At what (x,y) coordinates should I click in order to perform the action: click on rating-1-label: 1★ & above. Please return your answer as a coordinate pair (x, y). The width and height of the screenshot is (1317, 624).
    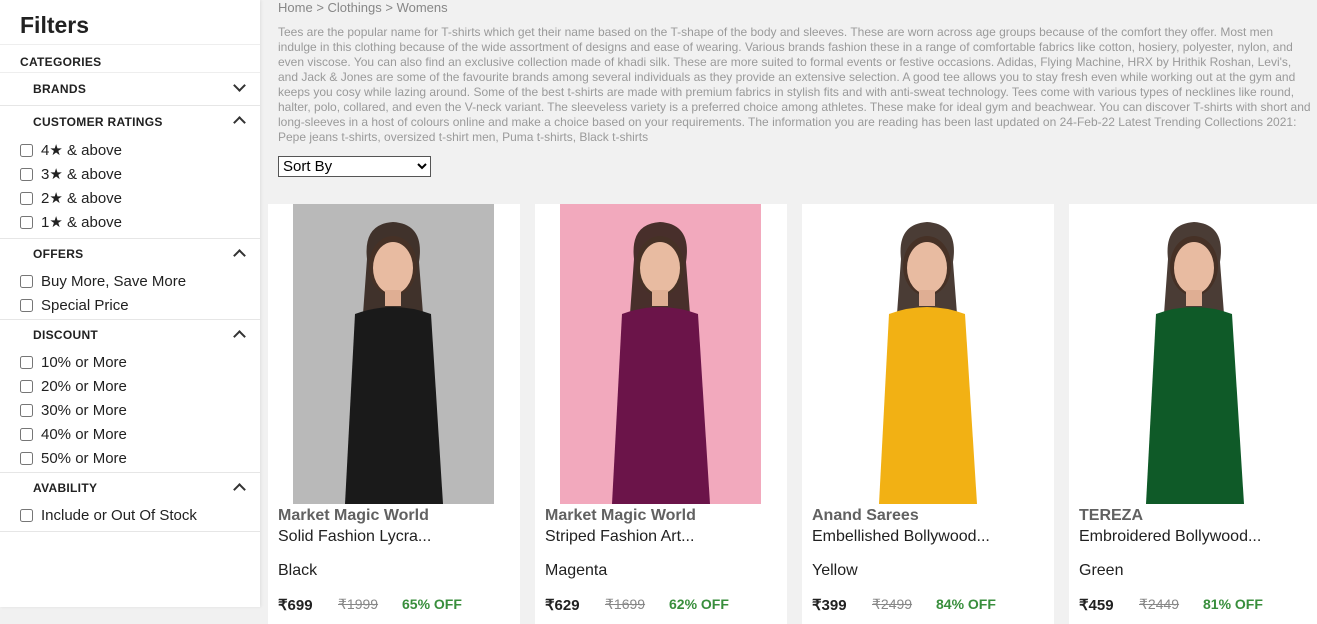
    Looking at the image, I should click on (81, 222).